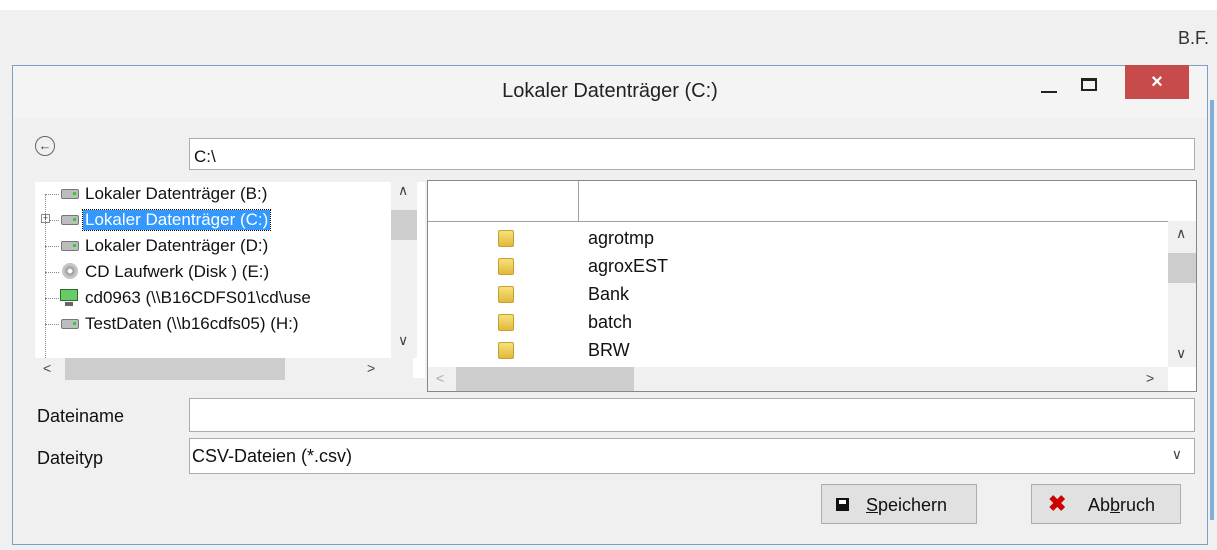  I want to click on save-button: Speichern, so click(899, 504).